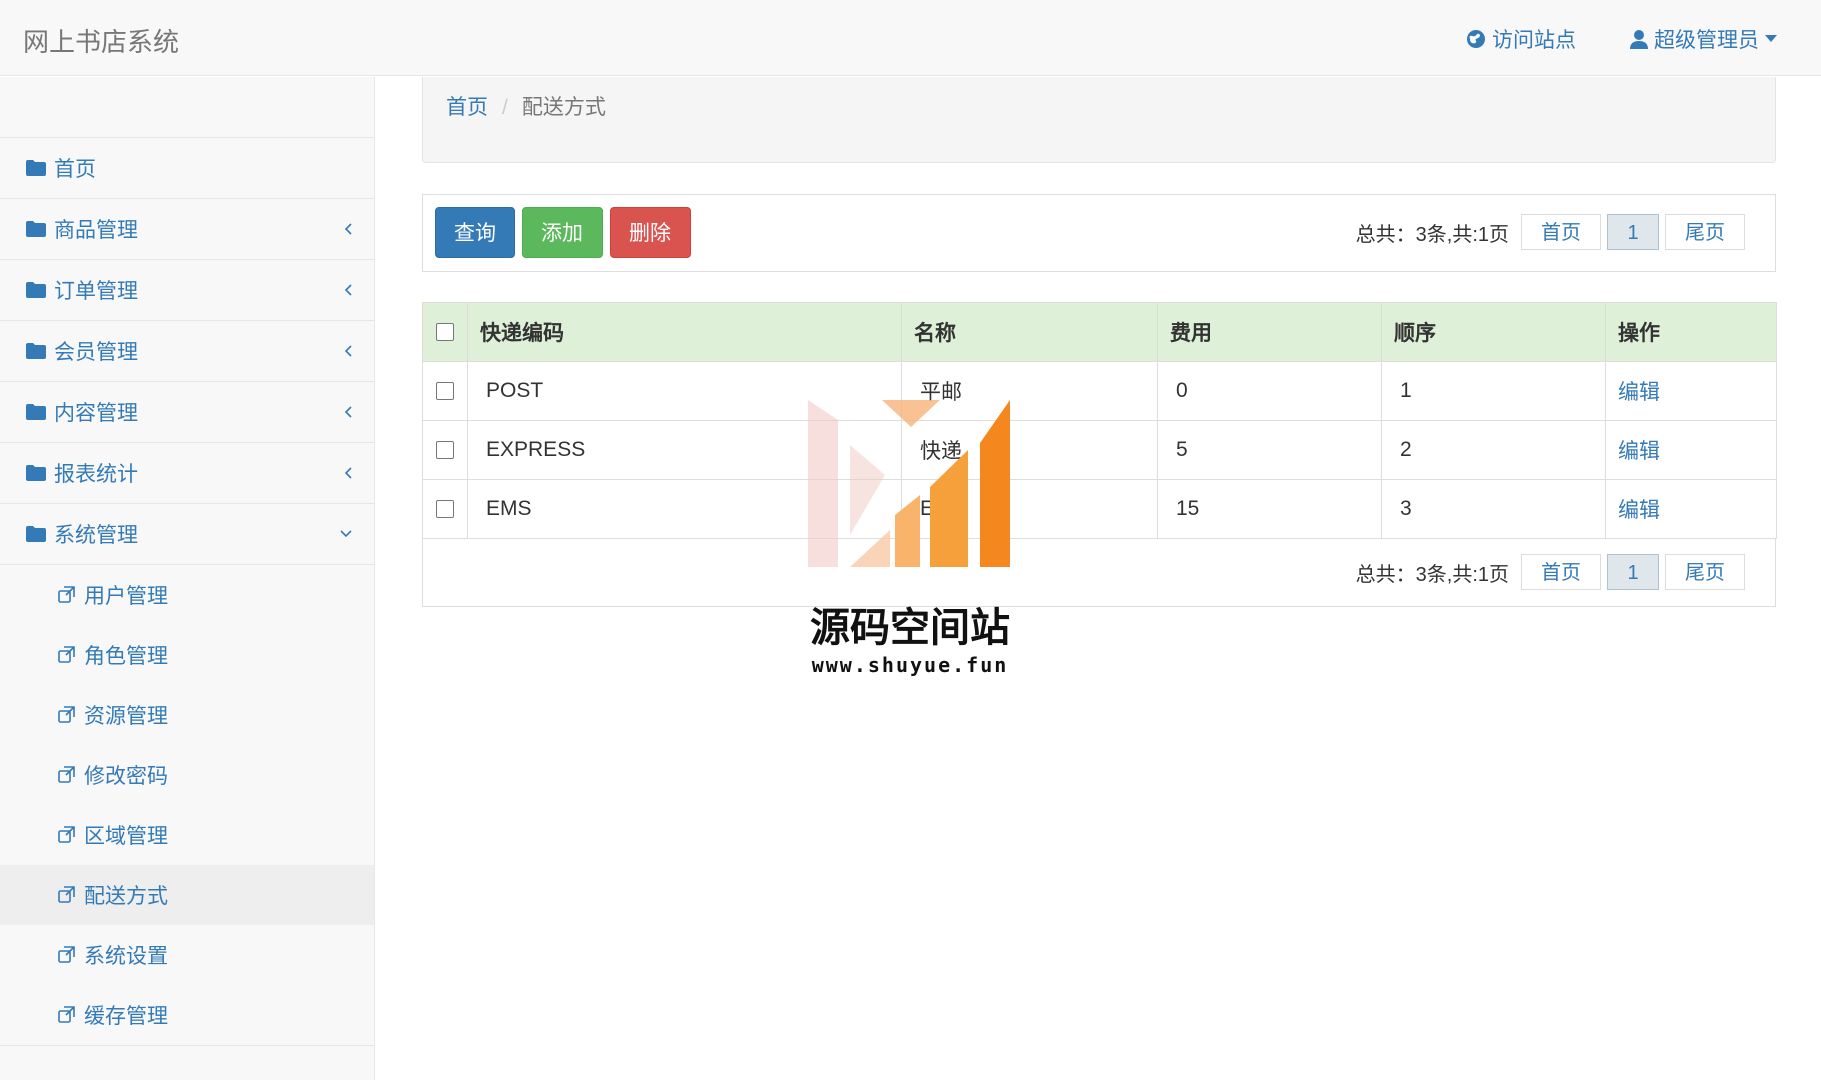 The image size is (1821, 1080). Describe the element at coordinates (187, 655) in the screenshot. I see `submenu-item-roles: 角色管理` at that location.